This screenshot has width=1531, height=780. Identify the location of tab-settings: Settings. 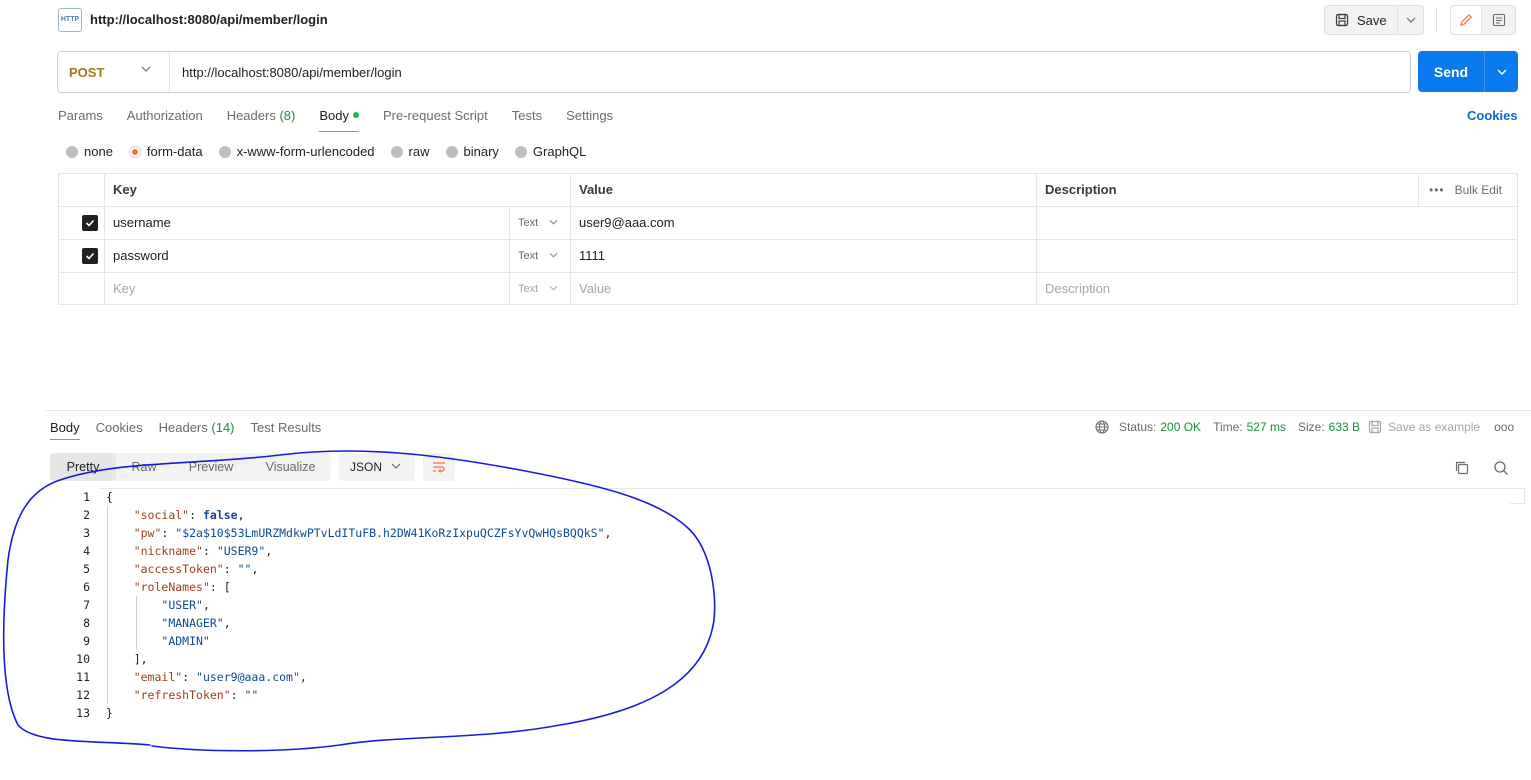
(589, 120).